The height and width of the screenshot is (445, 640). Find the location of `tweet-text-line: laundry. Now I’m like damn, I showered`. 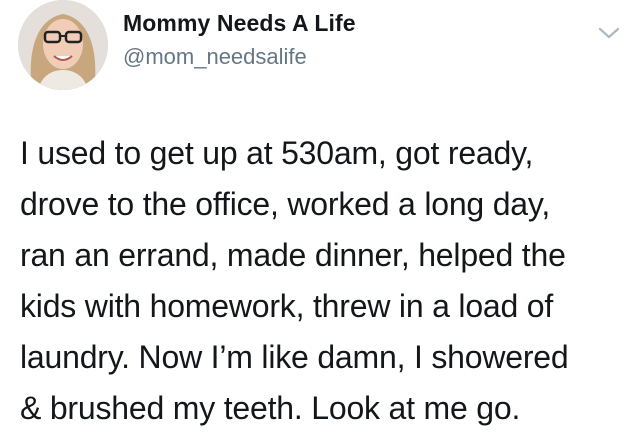

tweet-text-line: laundry. Now I’m like damn, I showered is located at coordinates (294, 357).